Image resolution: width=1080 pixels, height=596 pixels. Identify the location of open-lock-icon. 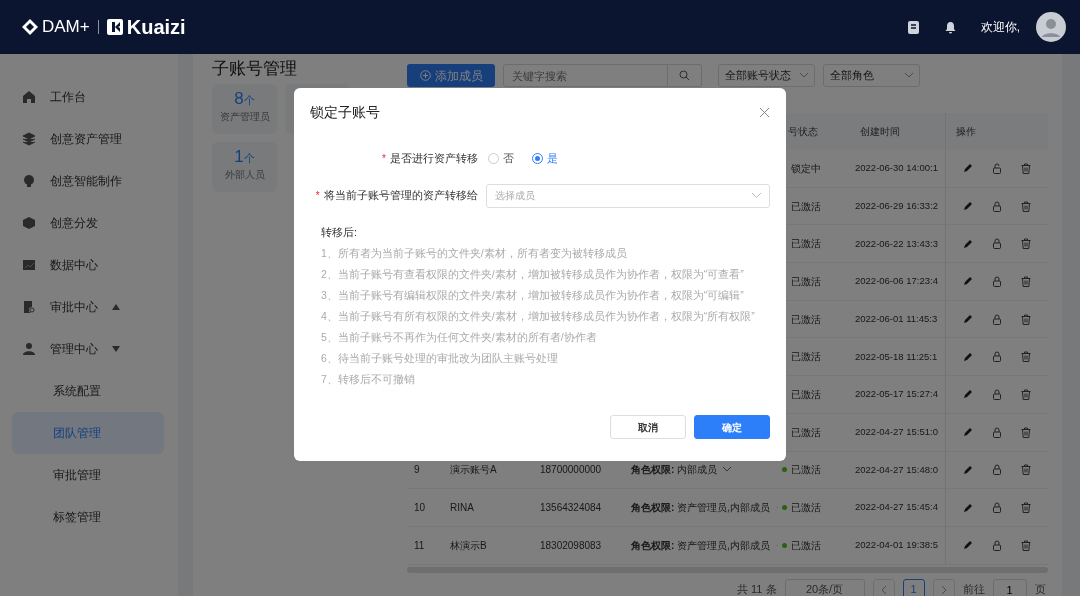
(997, 168).